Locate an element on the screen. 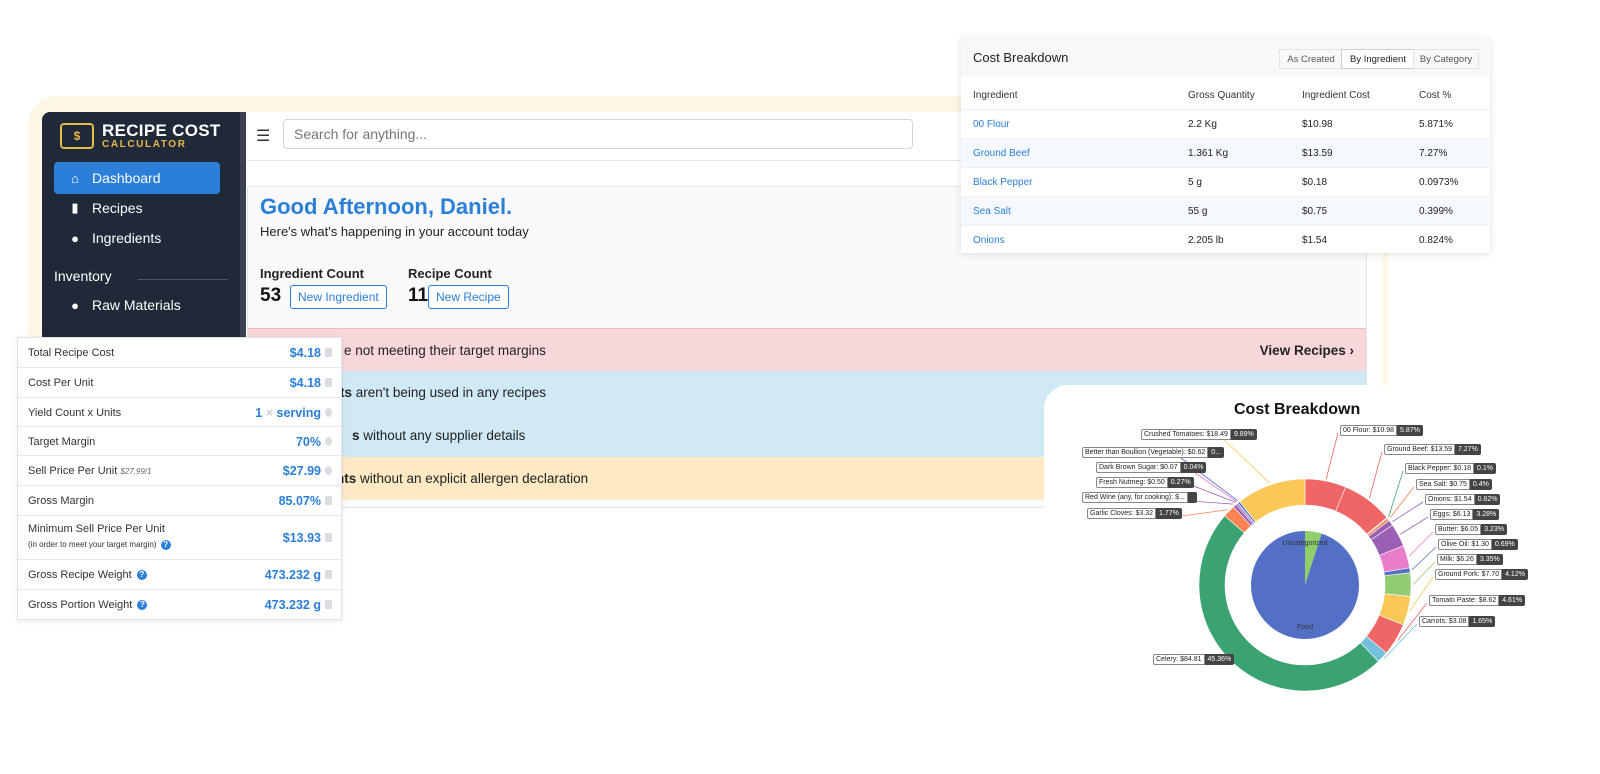 The width and height of the screenshot is (1600, 774). pie-label: Food is located at coordinates (1305, 627).